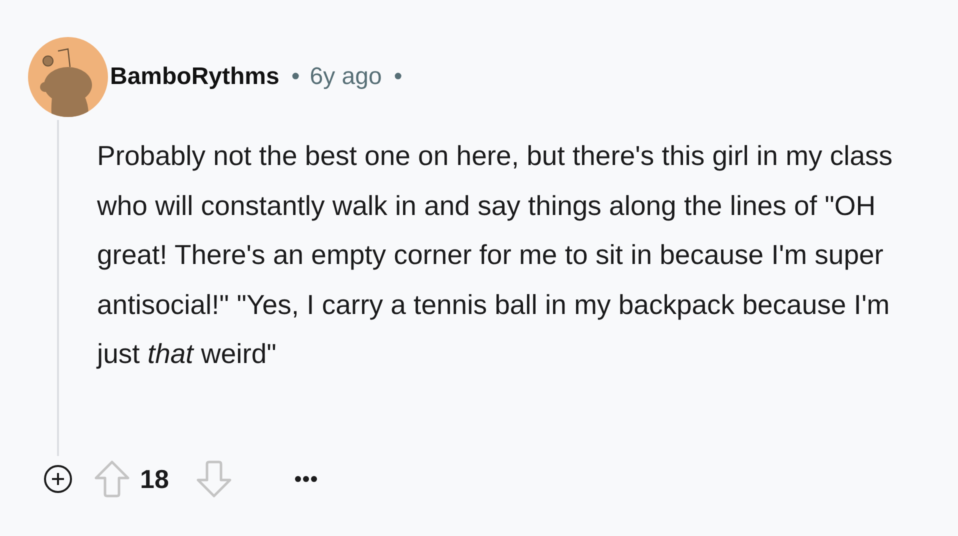 Image resolution: width=958 pixels, height=536 pixels. Describe the element at coordinates (306, 479) in the screenshot. I see `more-options-icon` at that location.